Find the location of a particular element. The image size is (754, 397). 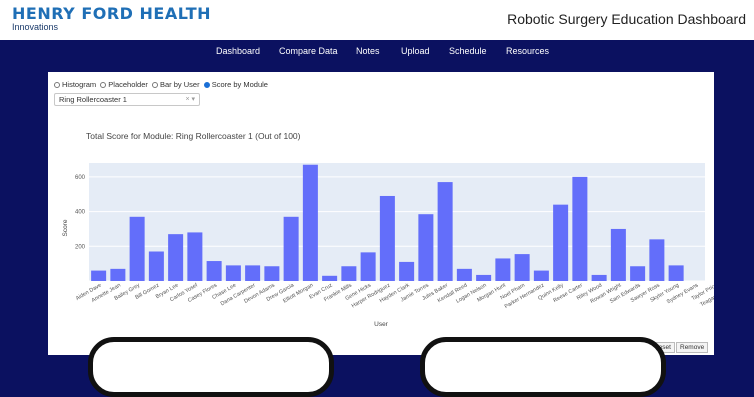

y-tick-label: 200 is located at coordinates (80, 247).